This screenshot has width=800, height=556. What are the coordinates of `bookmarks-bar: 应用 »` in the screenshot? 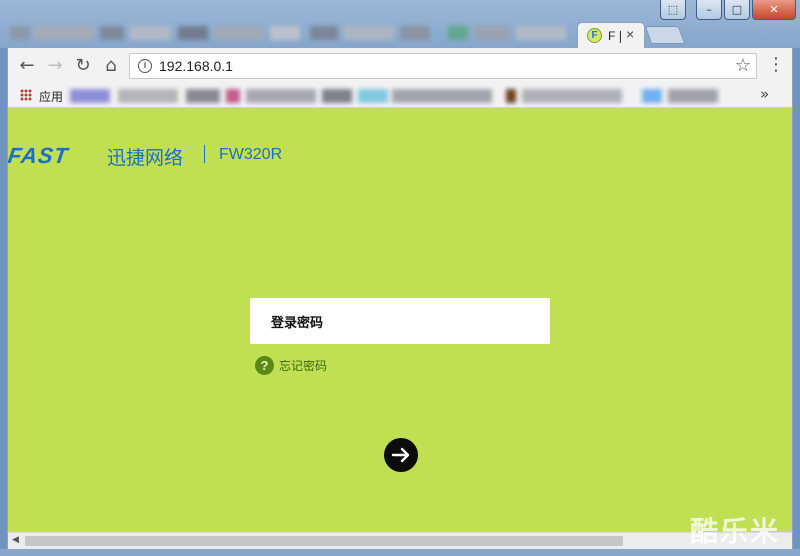 It's located at (400, 96).